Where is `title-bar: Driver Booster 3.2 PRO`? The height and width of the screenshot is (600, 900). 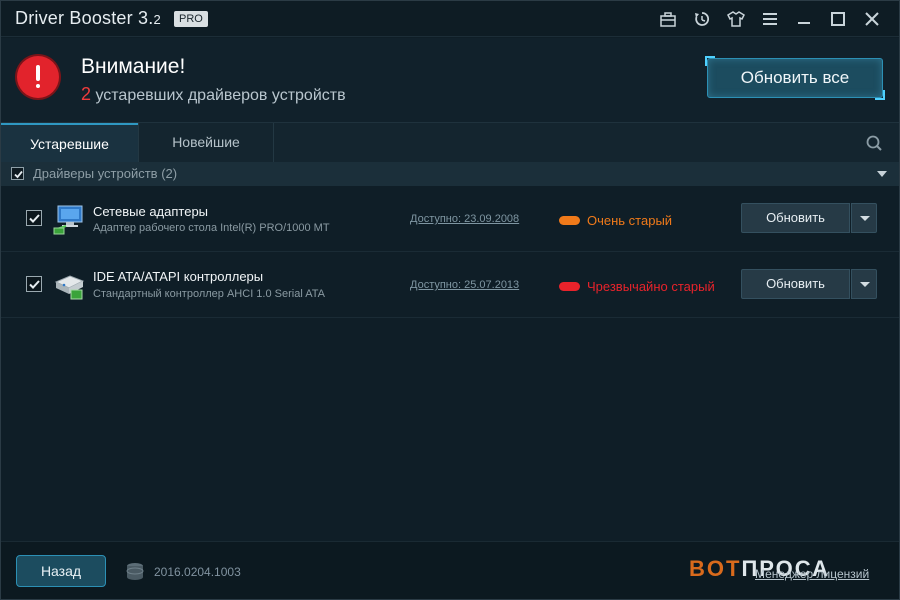 title-bar: Driver Booster 3.2 PRO is located at coordinates (450, 19).